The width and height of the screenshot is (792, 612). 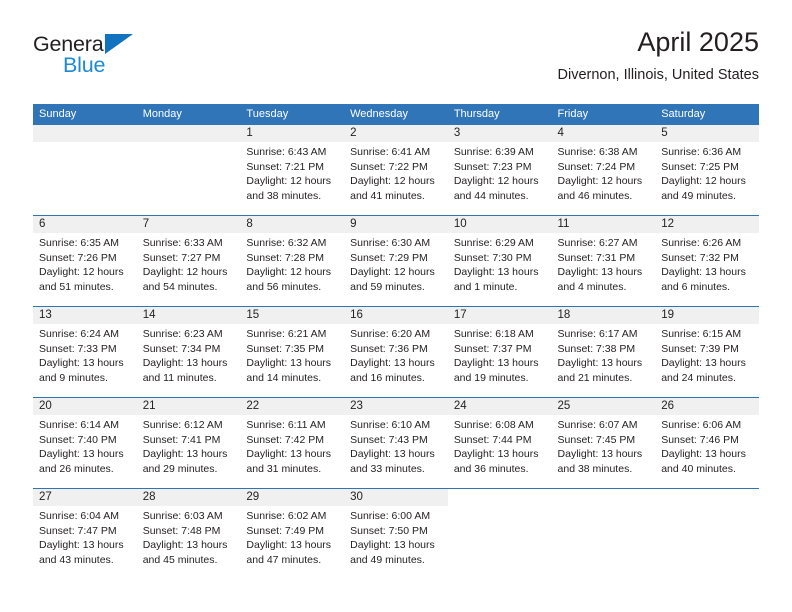 I want to click on sunrise-text: Sunrise: 6:33 AM, so click(x=182, y=243).